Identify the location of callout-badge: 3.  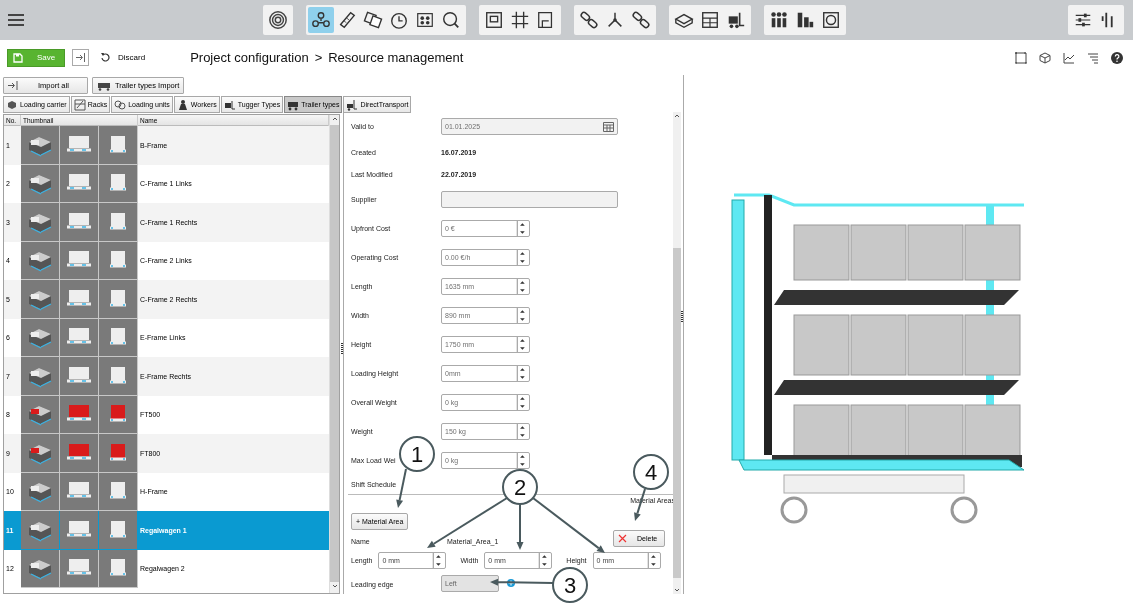
(570, 585).